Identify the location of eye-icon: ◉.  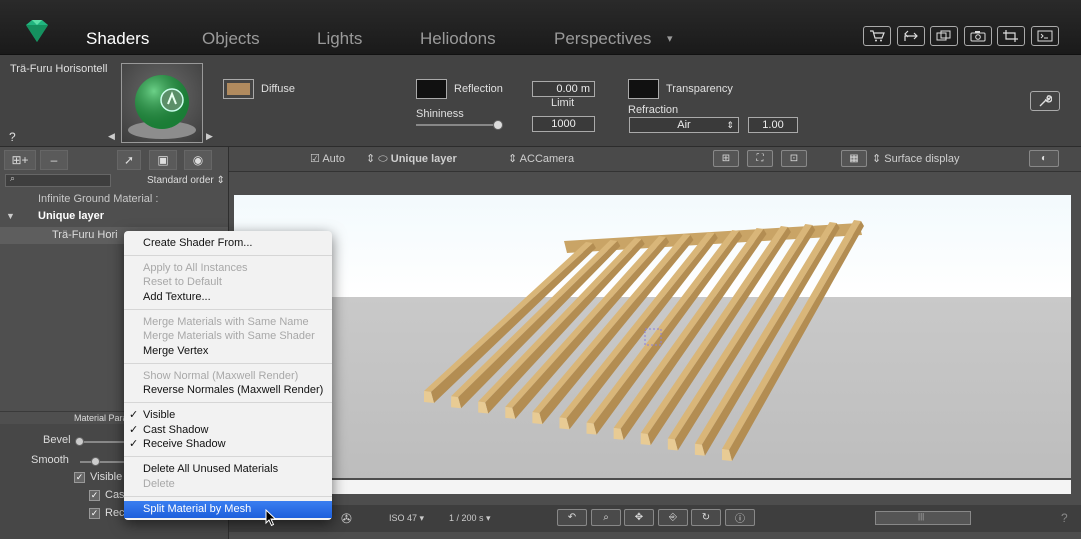
(198, 160).